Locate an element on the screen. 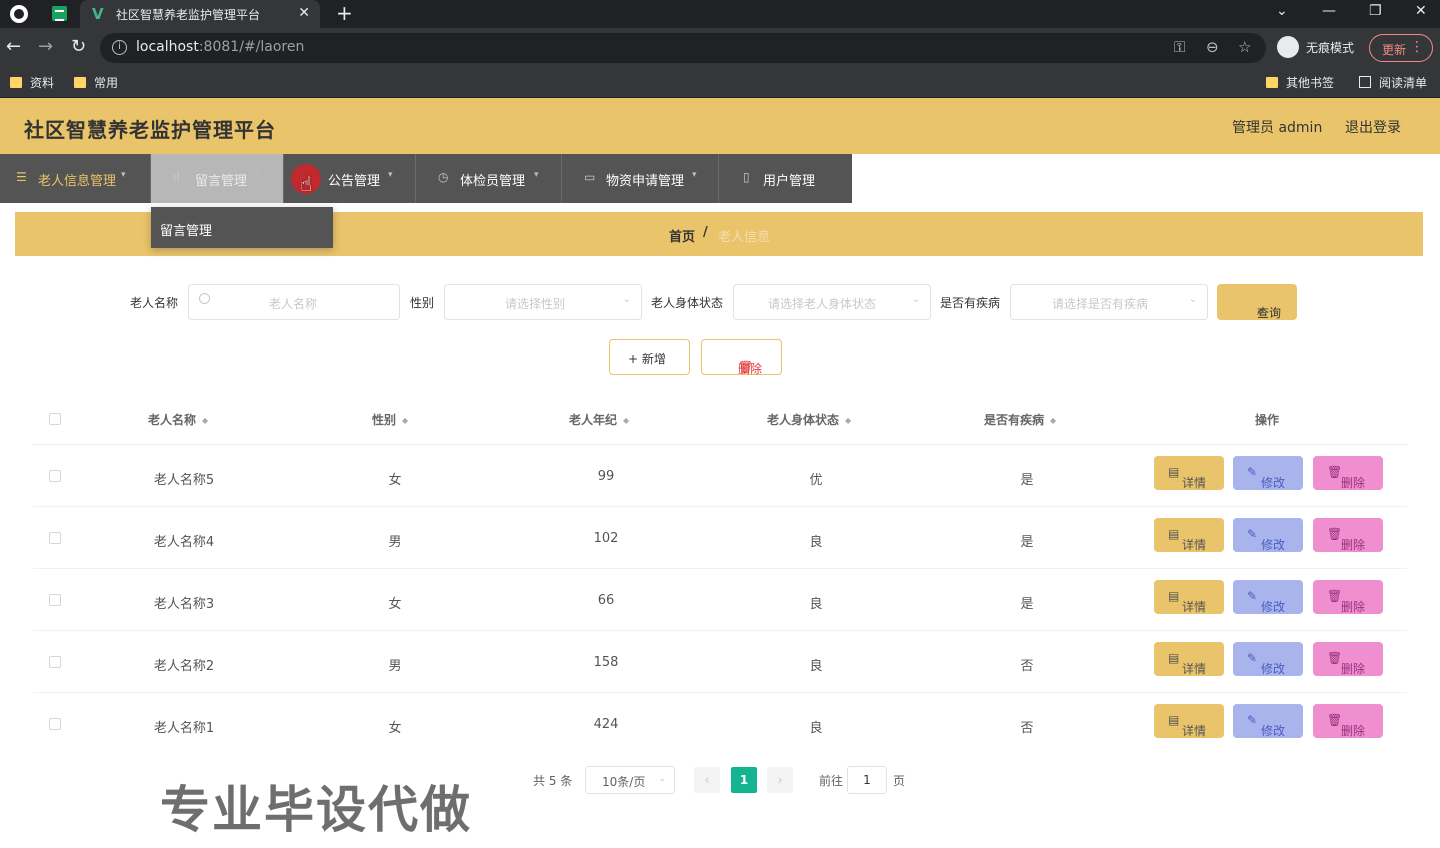 This screenshot has width=1440, height=848. more-icon: ⋮ is located at coordinates (1417, 47).